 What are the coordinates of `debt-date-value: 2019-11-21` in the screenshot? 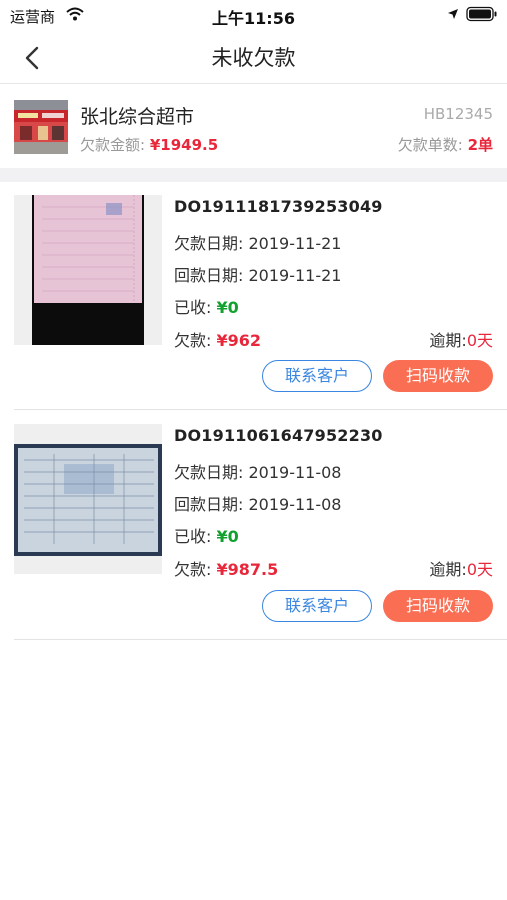 It's located at (295, 243).